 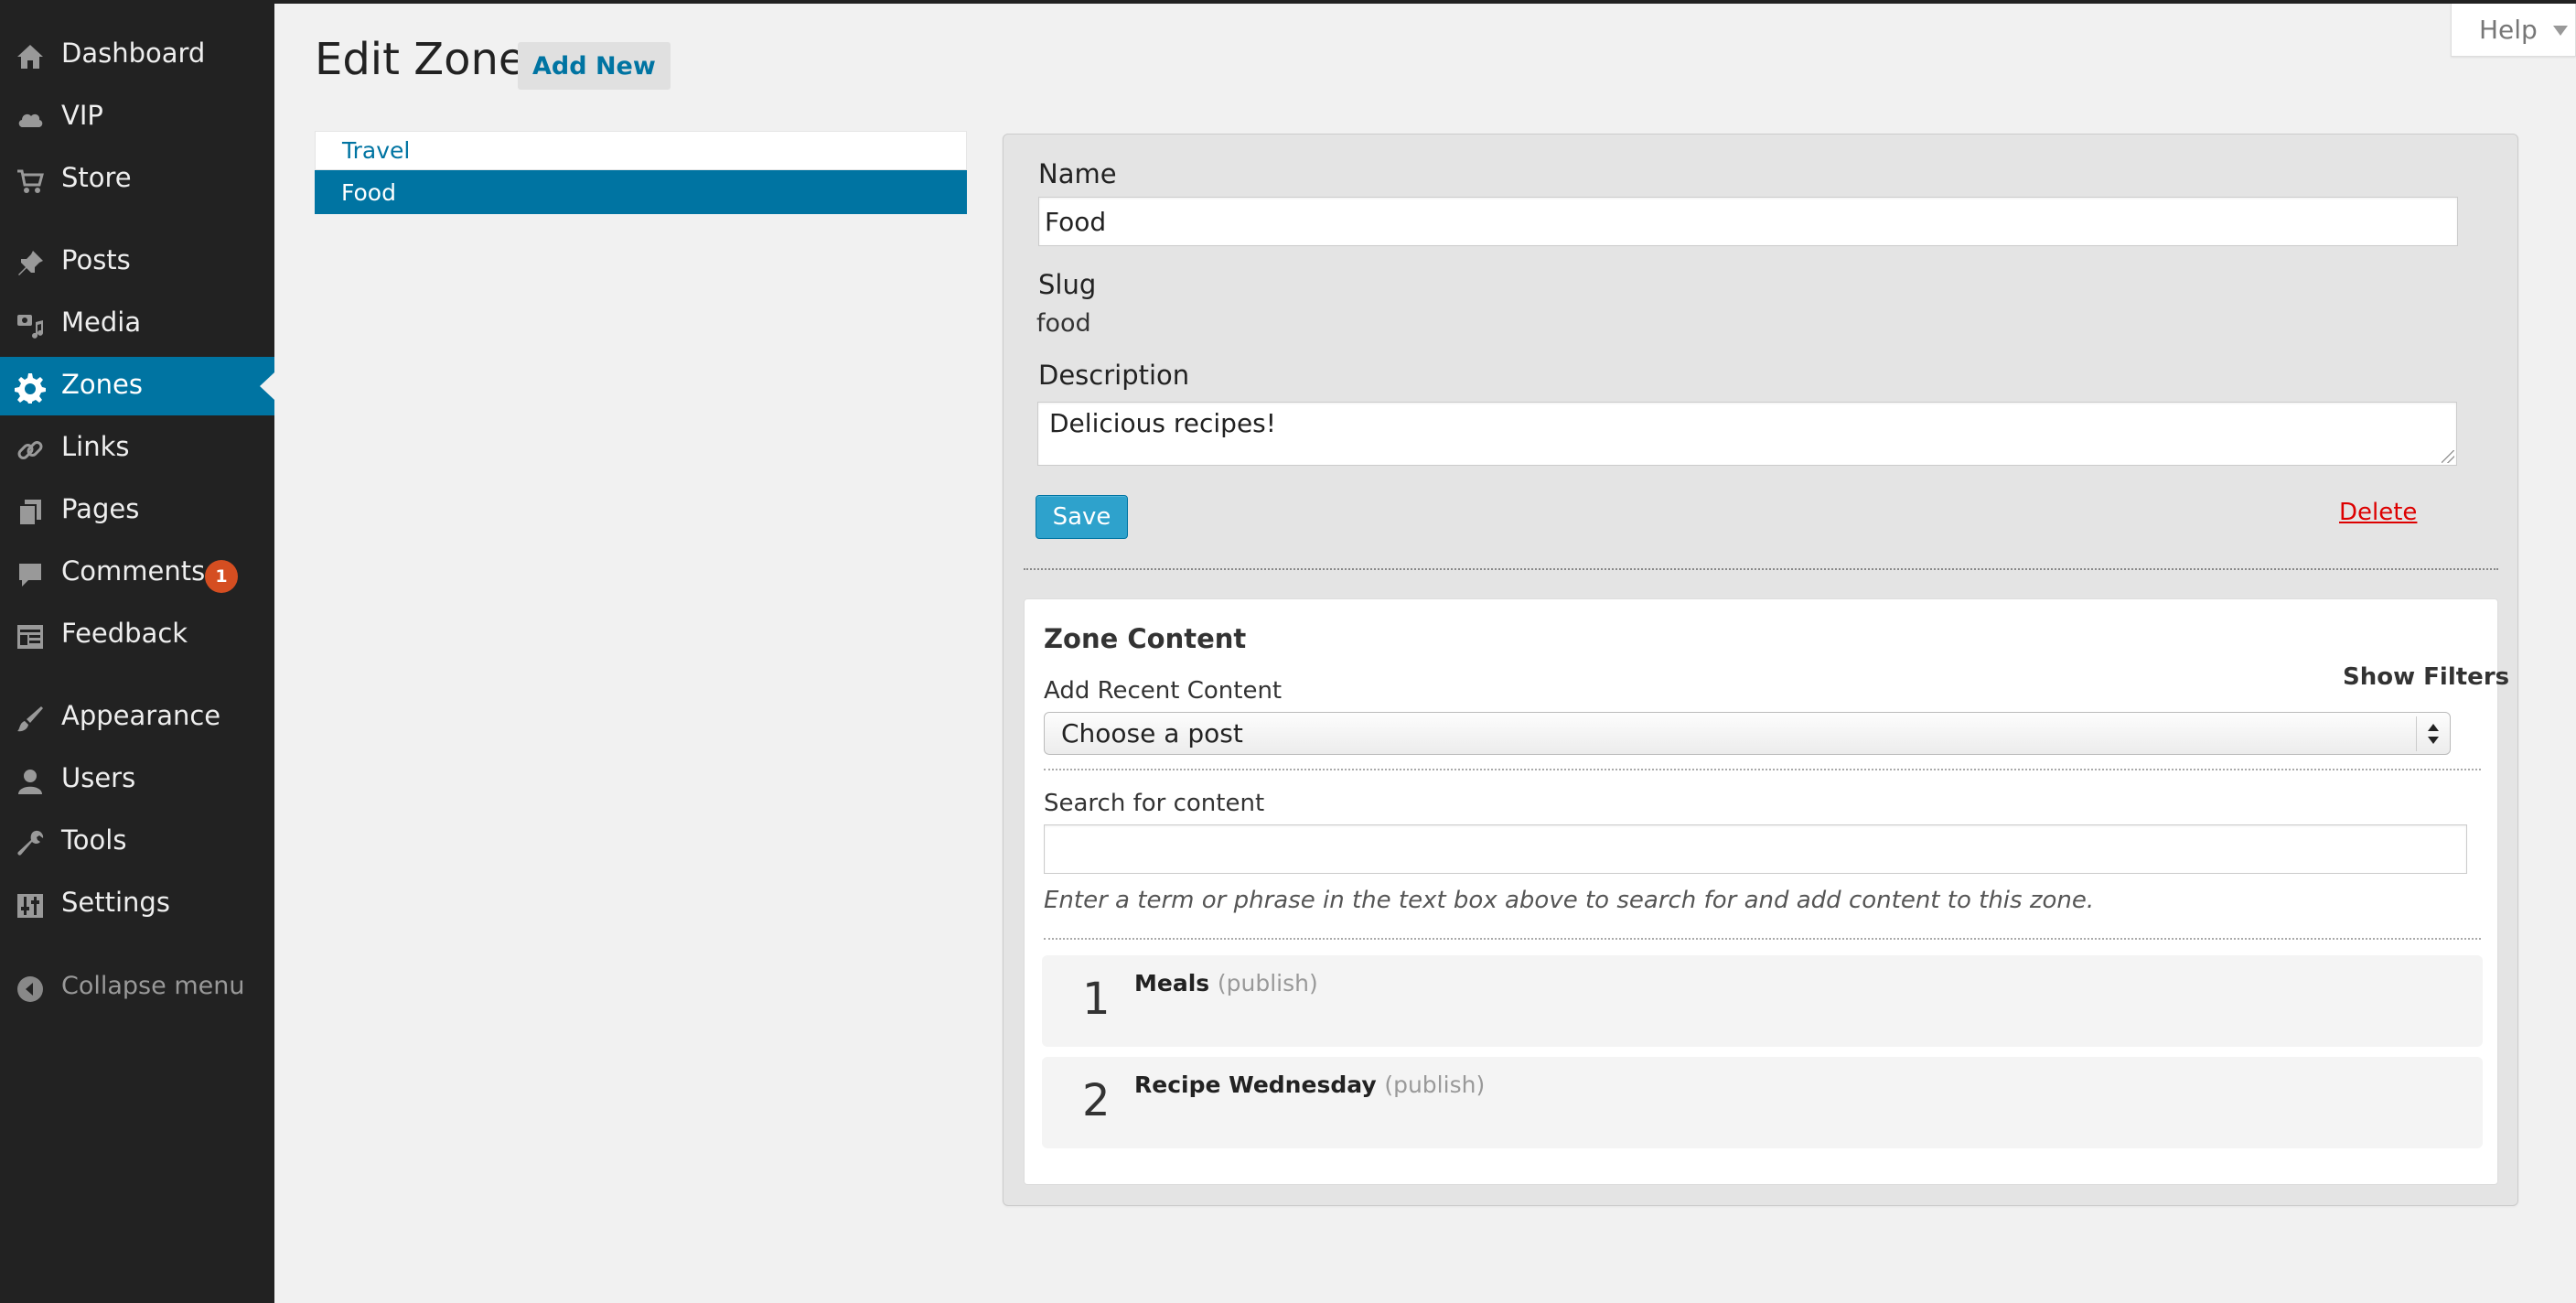 I want to click on sidebar-item-posts: Posts, so click(x=137, y=261).